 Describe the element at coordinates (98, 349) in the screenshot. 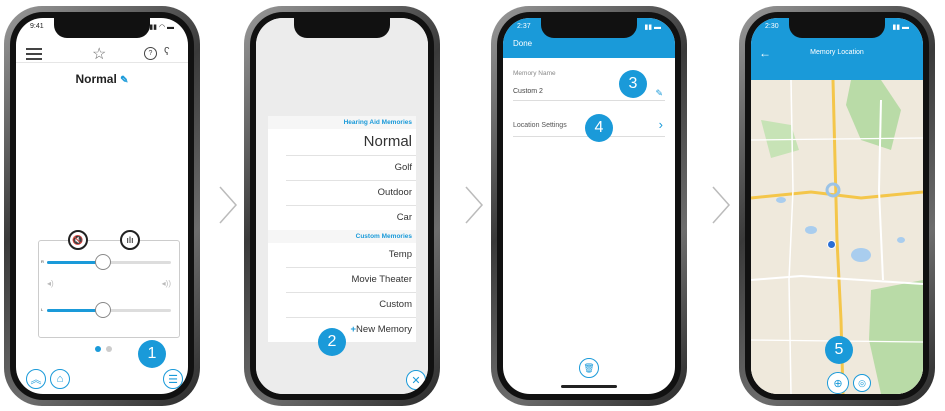

I see `page-dot-active` at that location.